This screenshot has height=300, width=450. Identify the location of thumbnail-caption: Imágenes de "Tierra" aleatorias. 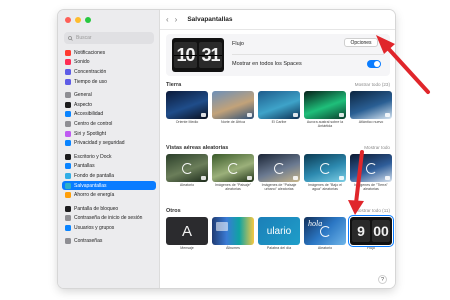
(371, 187).